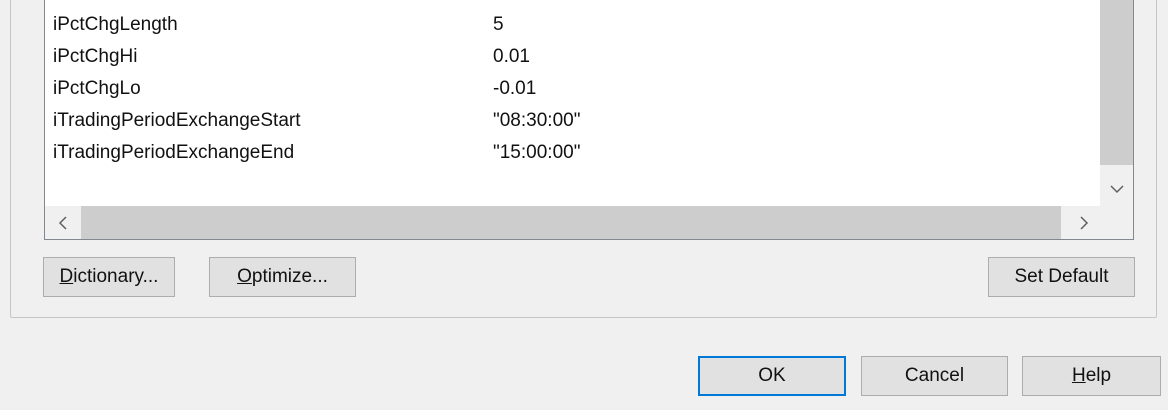 The image size is (1168, 410). I want to click on cancel-label: Cancel, so click(934, 375).